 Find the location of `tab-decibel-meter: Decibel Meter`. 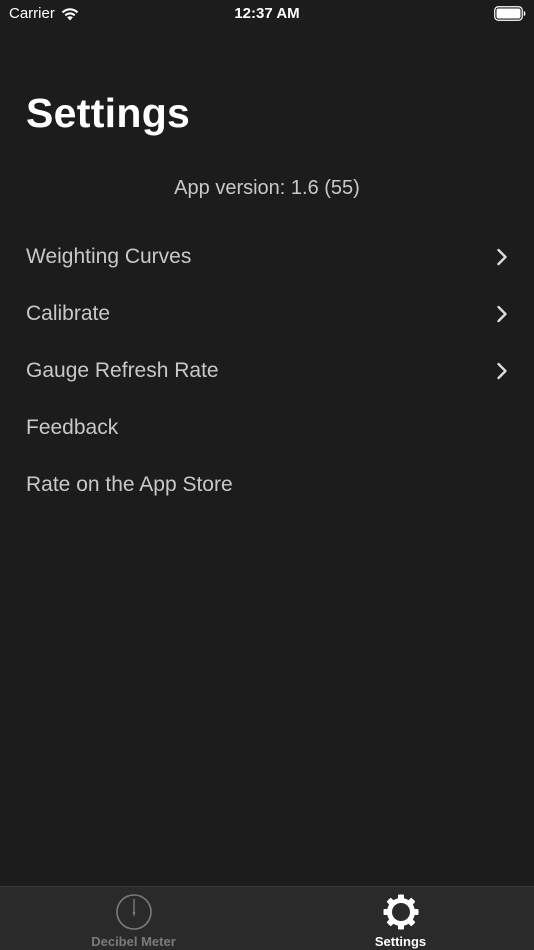

tab-decibel-meter: Decibel Meter is located at coordinates (133, 918).